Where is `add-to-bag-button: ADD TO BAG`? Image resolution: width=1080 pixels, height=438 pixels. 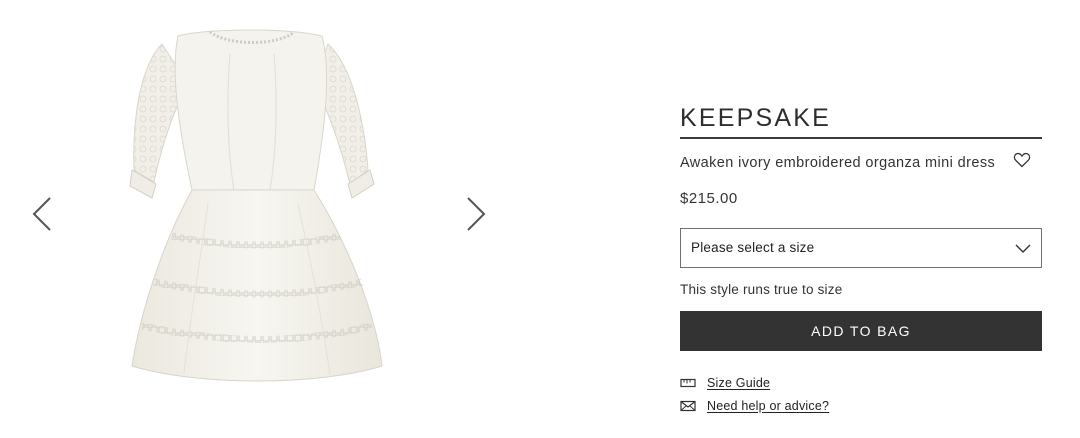
add-to-bag-button: ADD TO BAG is located at coordinates (861, 331).